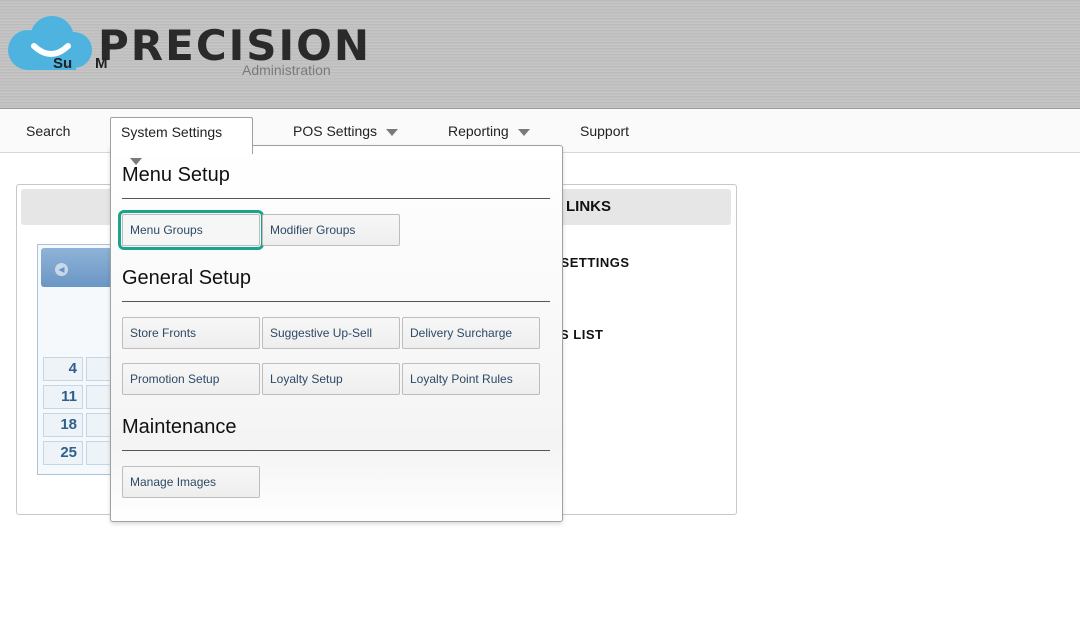  What do you see at coordinates (191, 482) in the screenshot?
I see `manage-images-button: Manage Images` at bounding box center [191, 482].